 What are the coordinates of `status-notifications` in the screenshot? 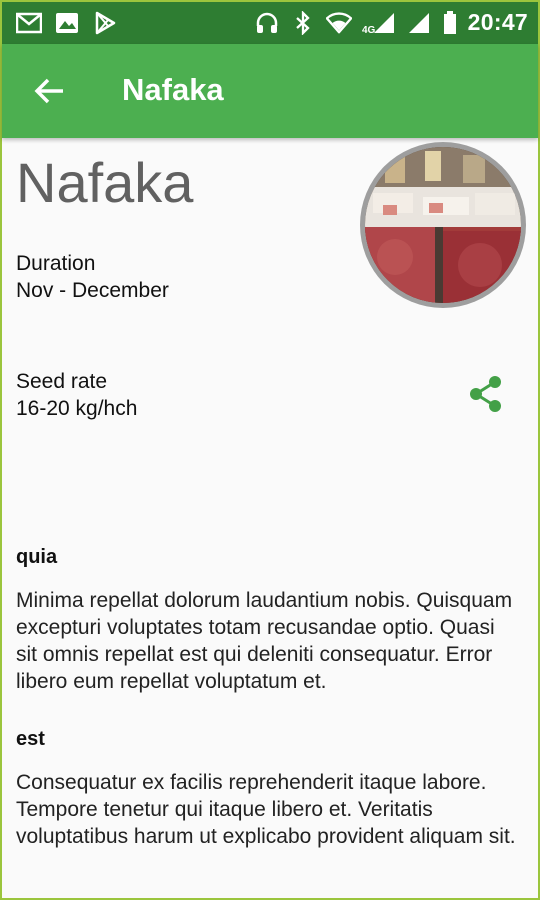 It's located at (67, 23).